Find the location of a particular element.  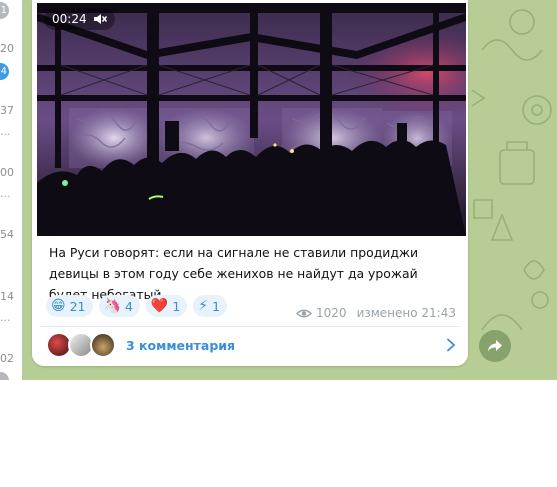

chat-time: 54 is located at coordinates (7, 234).